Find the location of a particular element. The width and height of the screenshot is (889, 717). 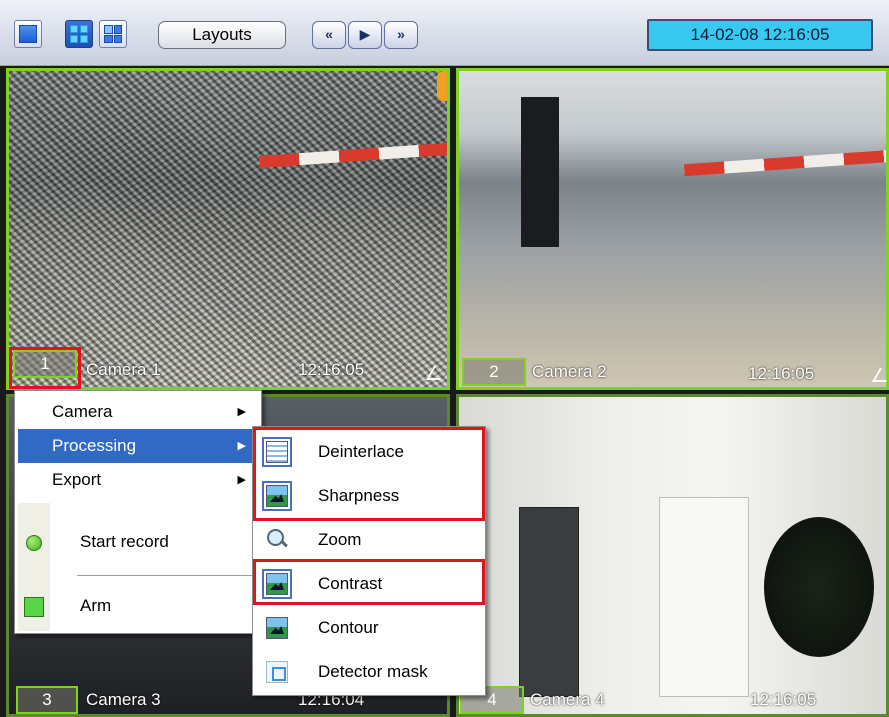

speaker-icon is located at coordinates (442, 86).